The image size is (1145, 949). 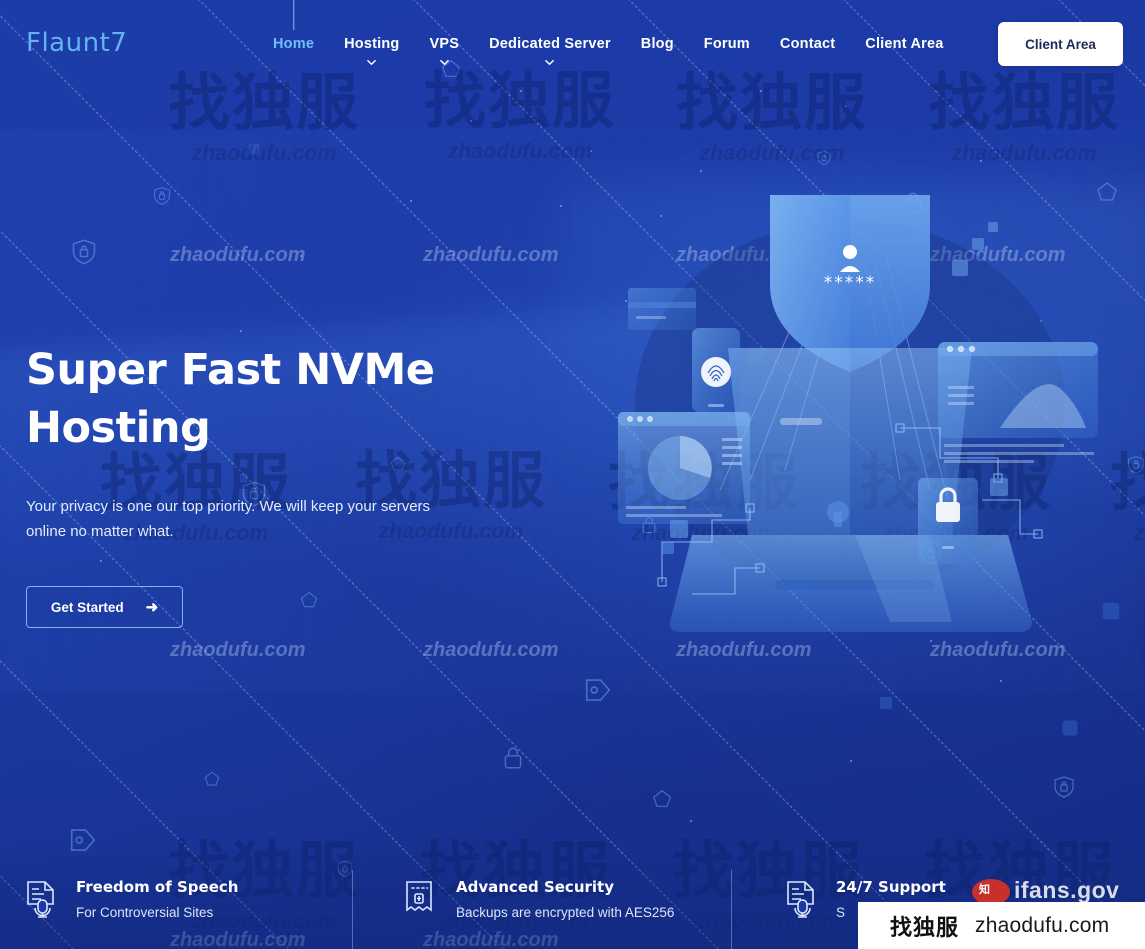 I want to click on nav-item-dedicated-server: Dedicated Server, so click(x=550, y=33).